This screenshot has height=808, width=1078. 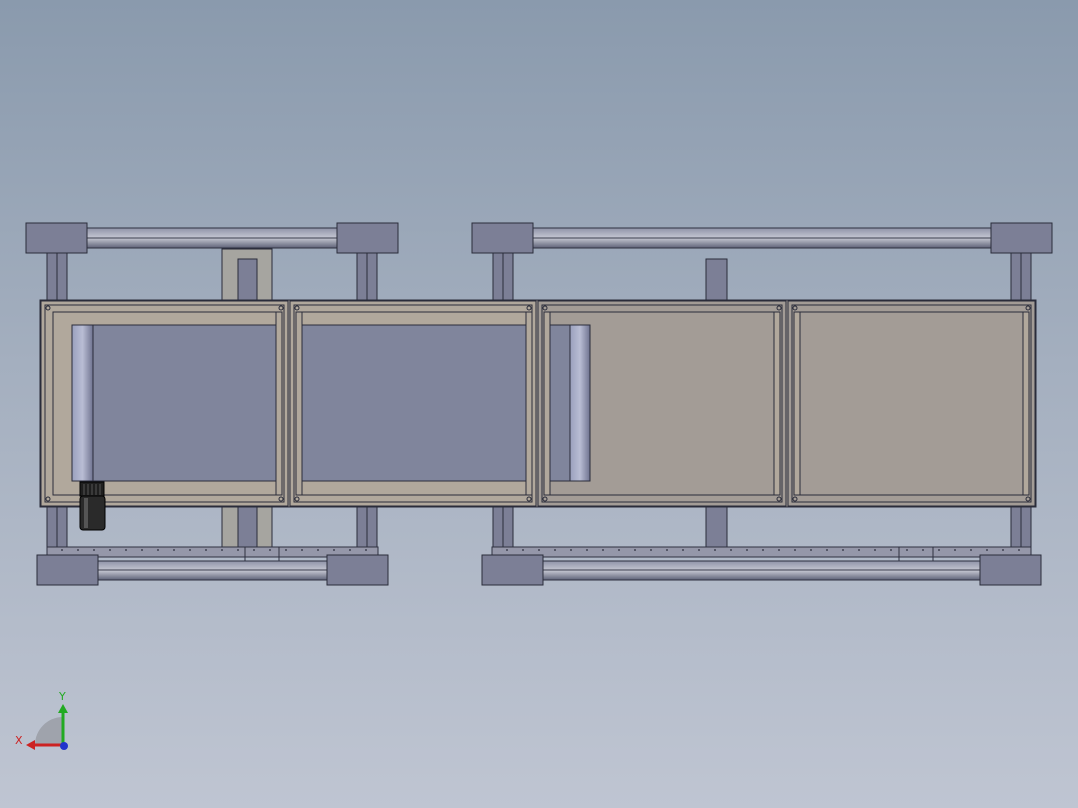 What do you see at coordinates (539, 277) in the screenshot?
I see `upper-legs` at bounding box center [539, 277].